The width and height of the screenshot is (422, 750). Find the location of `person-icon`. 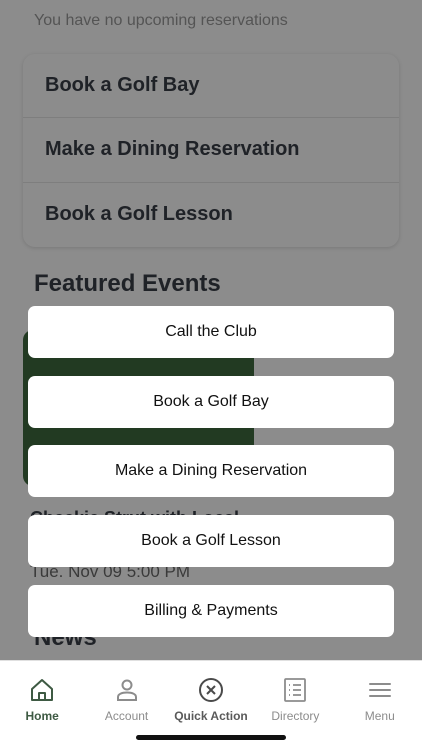

person-icon is located at coordinates (126, 690).